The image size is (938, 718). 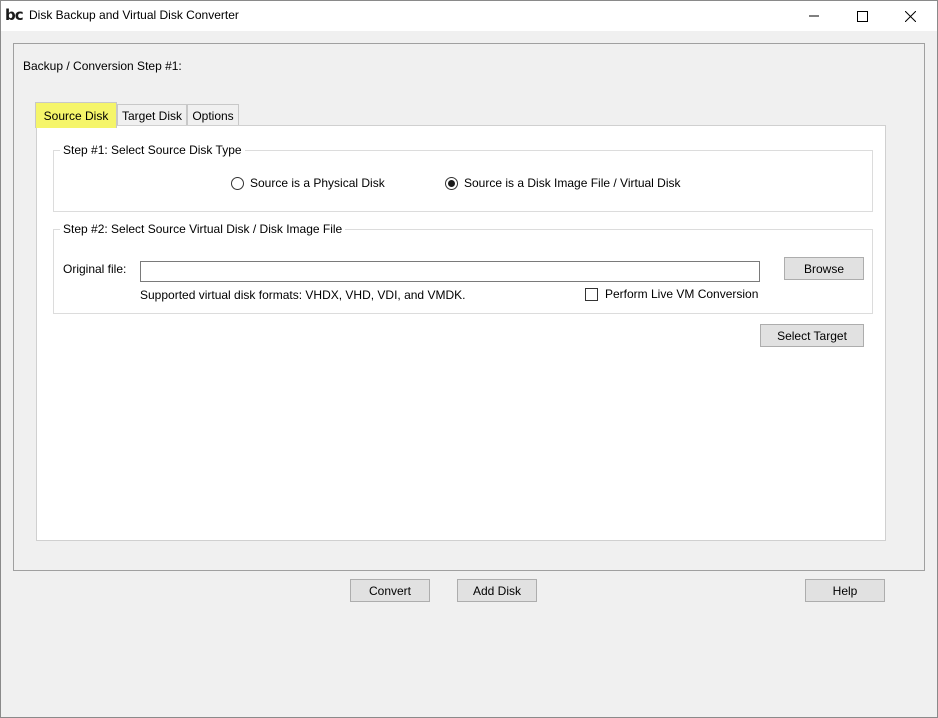 I want to click on tab-source-disk: Source Disk, so click(x=76, y=115).